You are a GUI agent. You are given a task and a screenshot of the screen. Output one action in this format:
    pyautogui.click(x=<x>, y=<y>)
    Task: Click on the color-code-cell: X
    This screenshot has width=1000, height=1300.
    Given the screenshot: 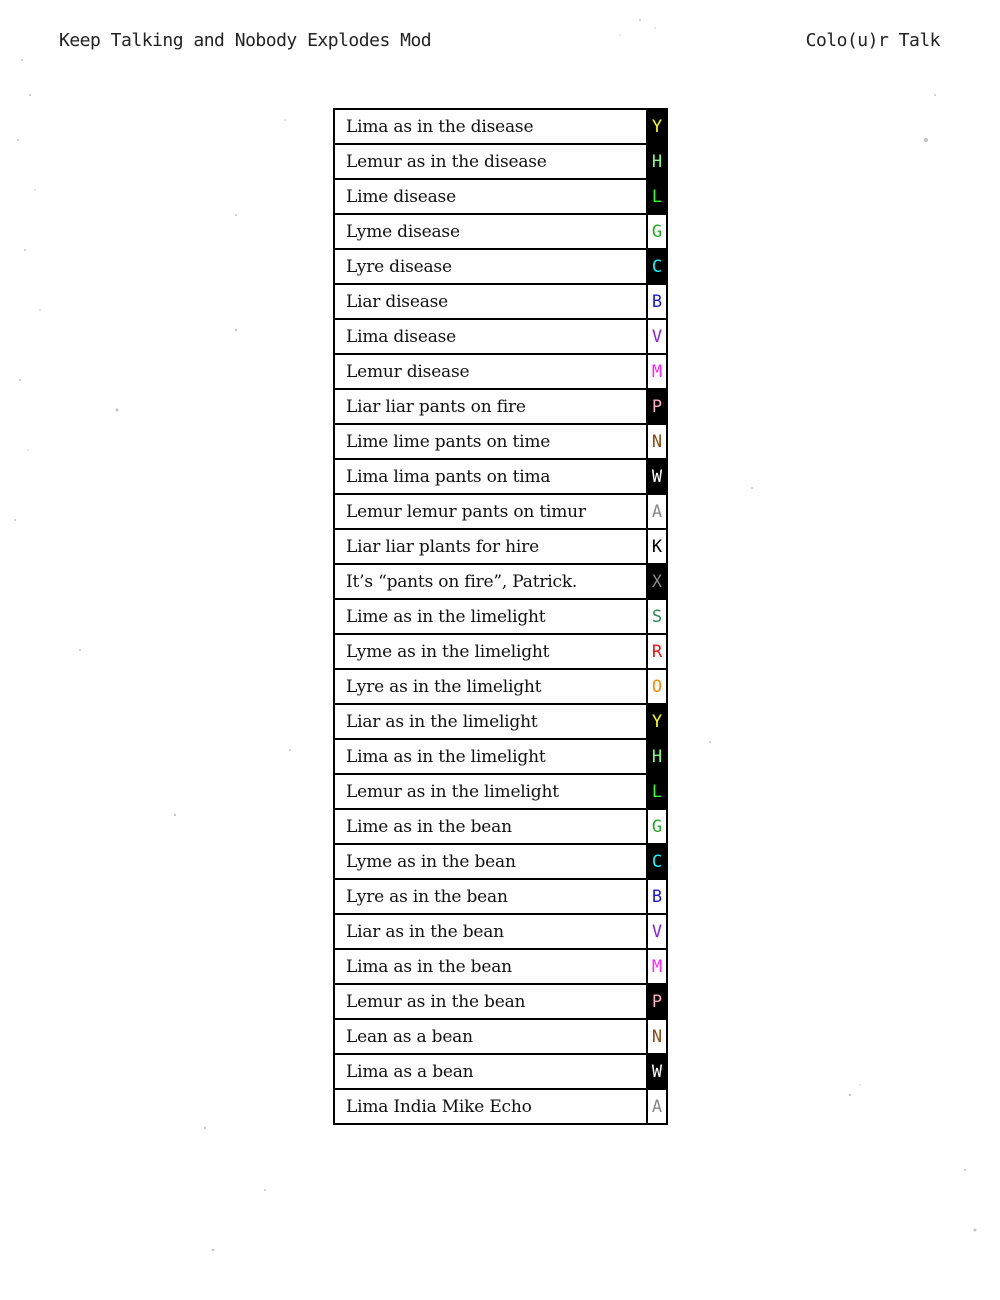 What is the action you would take?
    pyautogui.click(x=657, y=581)
    